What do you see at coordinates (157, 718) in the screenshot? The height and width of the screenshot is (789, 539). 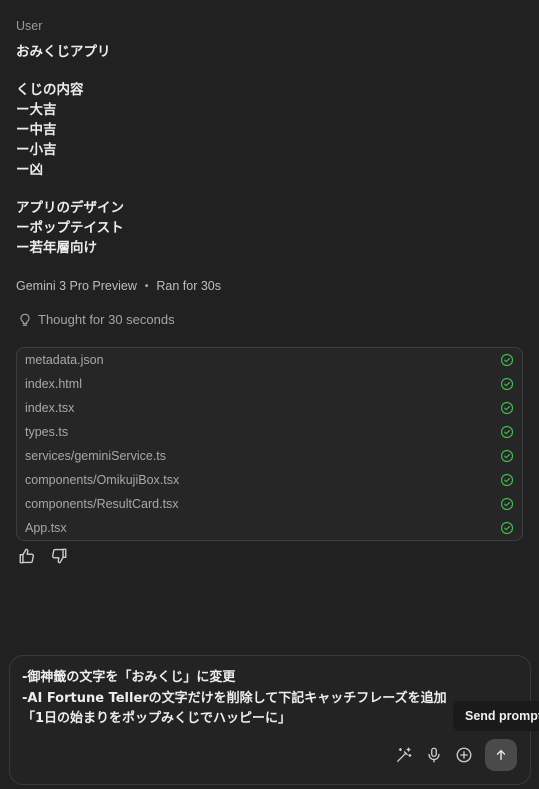 I see `prompt-line: 「1日の始まりをポップみくじでハッピーに」` at bounding box center [157, 718].